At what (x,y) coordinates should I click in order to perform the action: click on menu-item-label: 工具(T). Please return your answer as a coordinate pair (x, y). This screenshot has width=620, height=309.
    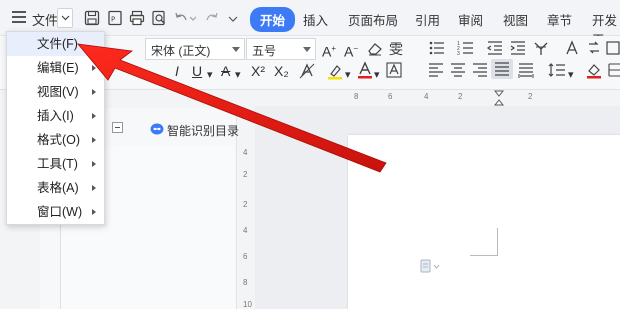
    Looking at the image, I should click on (57, 164).